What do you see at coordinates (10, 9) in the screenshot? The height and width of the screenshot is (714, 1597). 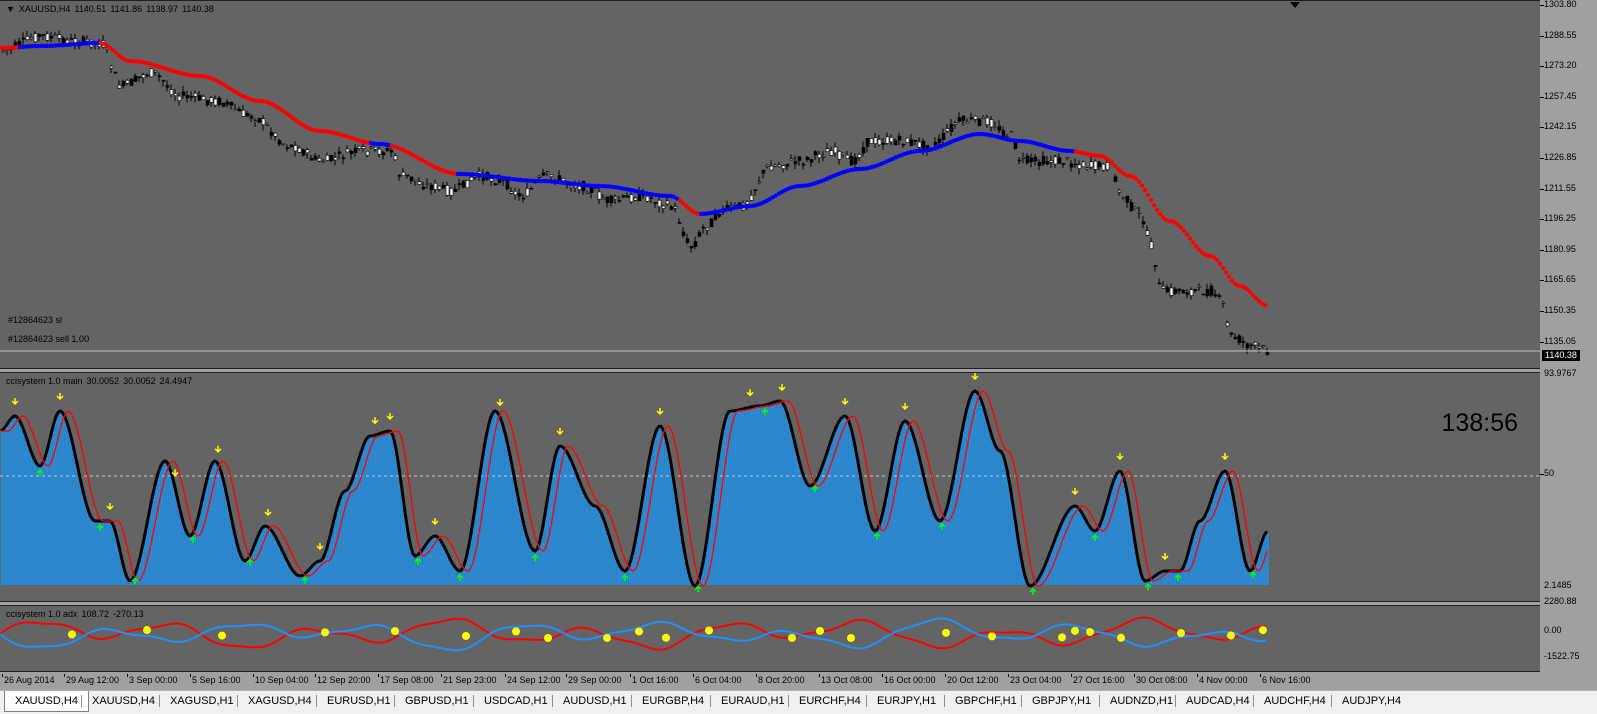 I see `collapse-triangle-icon: ▼` at bounding box center [10, 9].